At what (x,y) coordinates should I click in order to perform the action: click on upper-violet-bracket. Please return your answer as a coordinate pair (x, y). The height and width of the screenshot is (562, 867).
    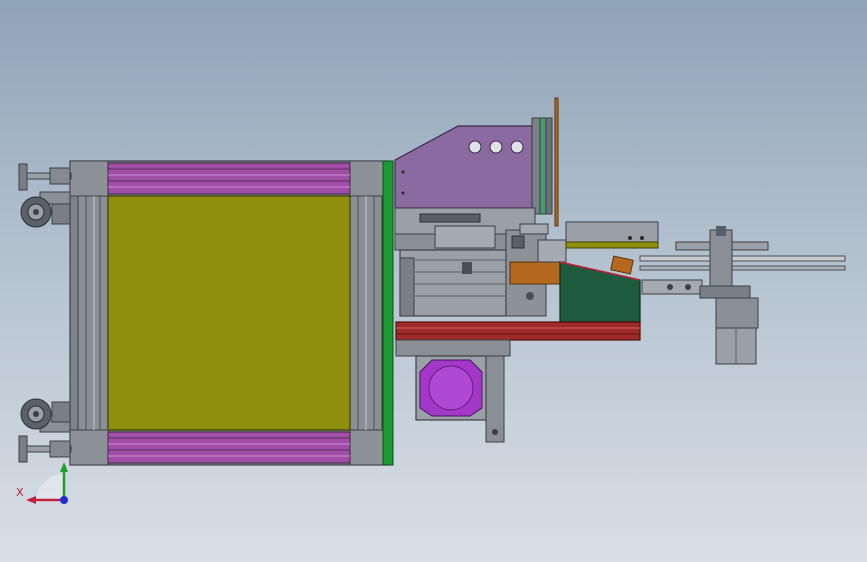
    Looking at the image, I should click on (463, 167).